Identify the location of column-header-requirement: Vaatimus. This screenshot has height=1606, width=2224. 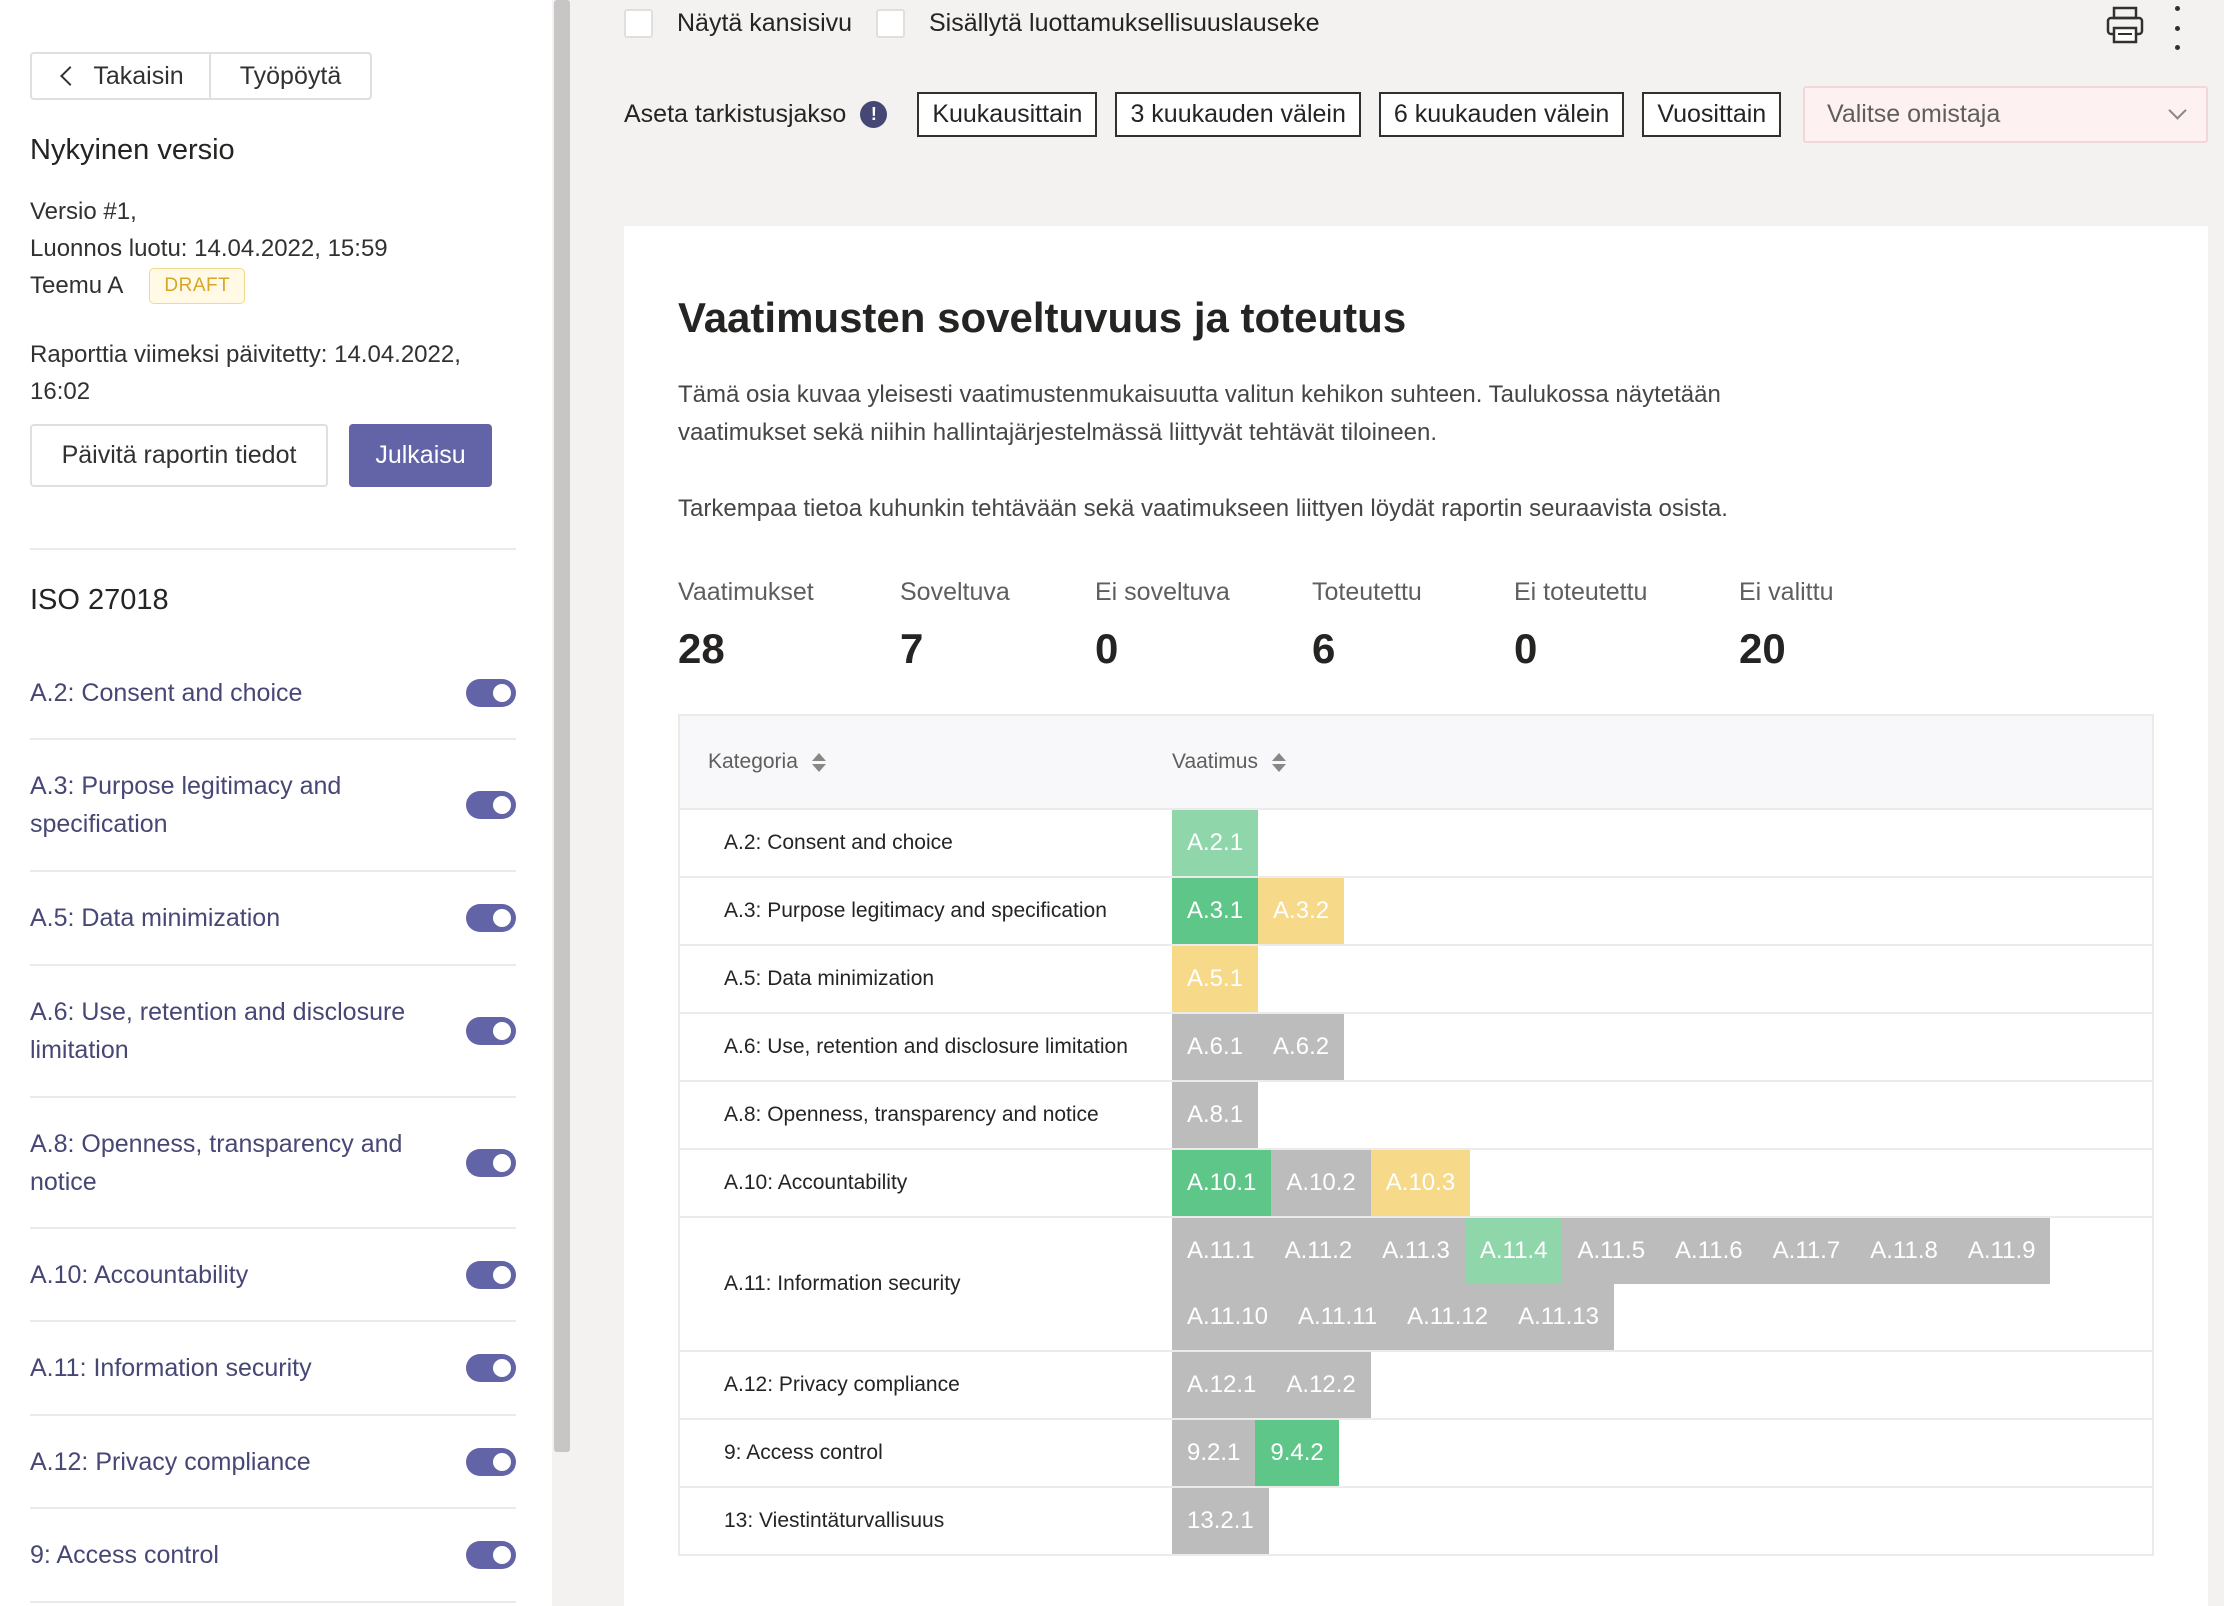
(1229, 762).